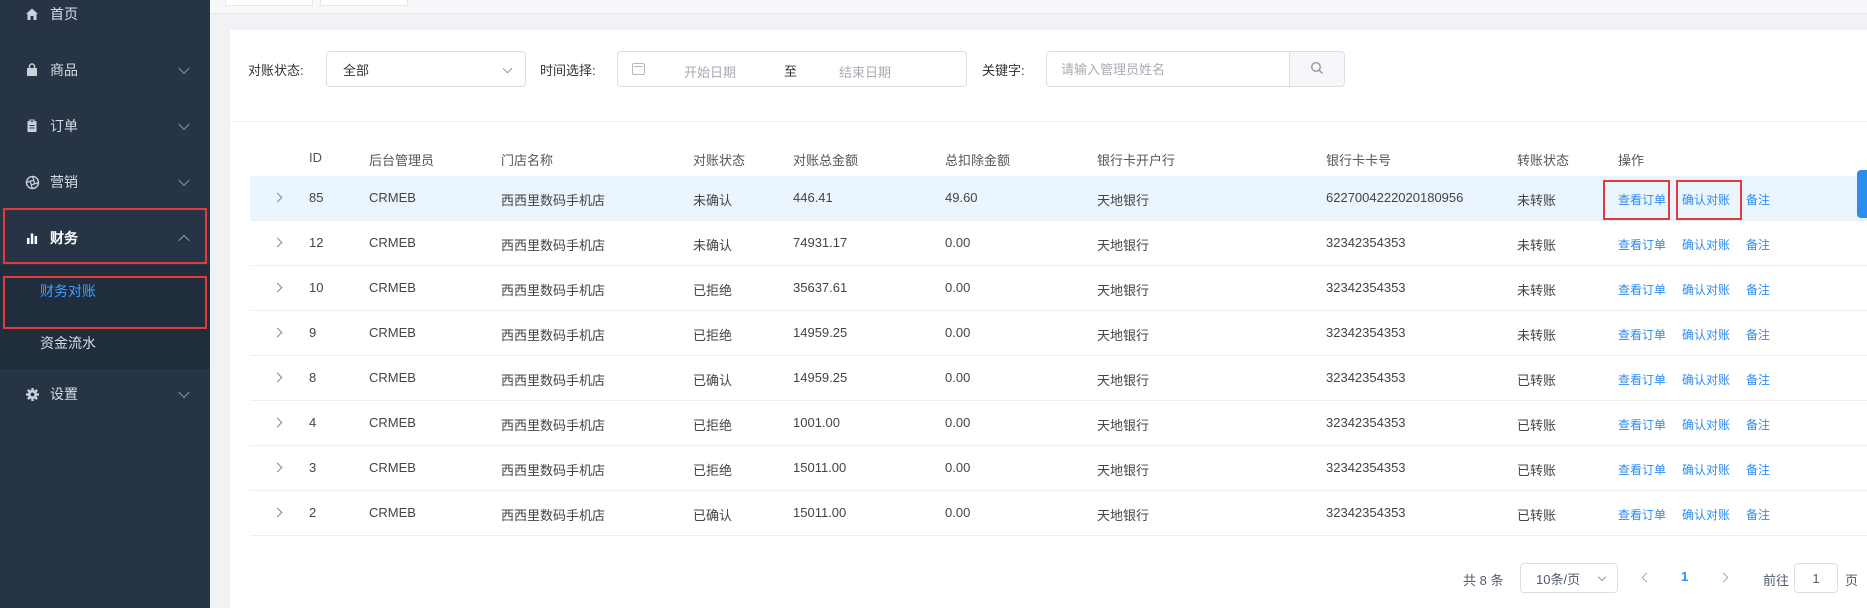 The width and height of the screenshot is (1867, 608). I want to click on cell-status: 已确认, so click(713, 515).